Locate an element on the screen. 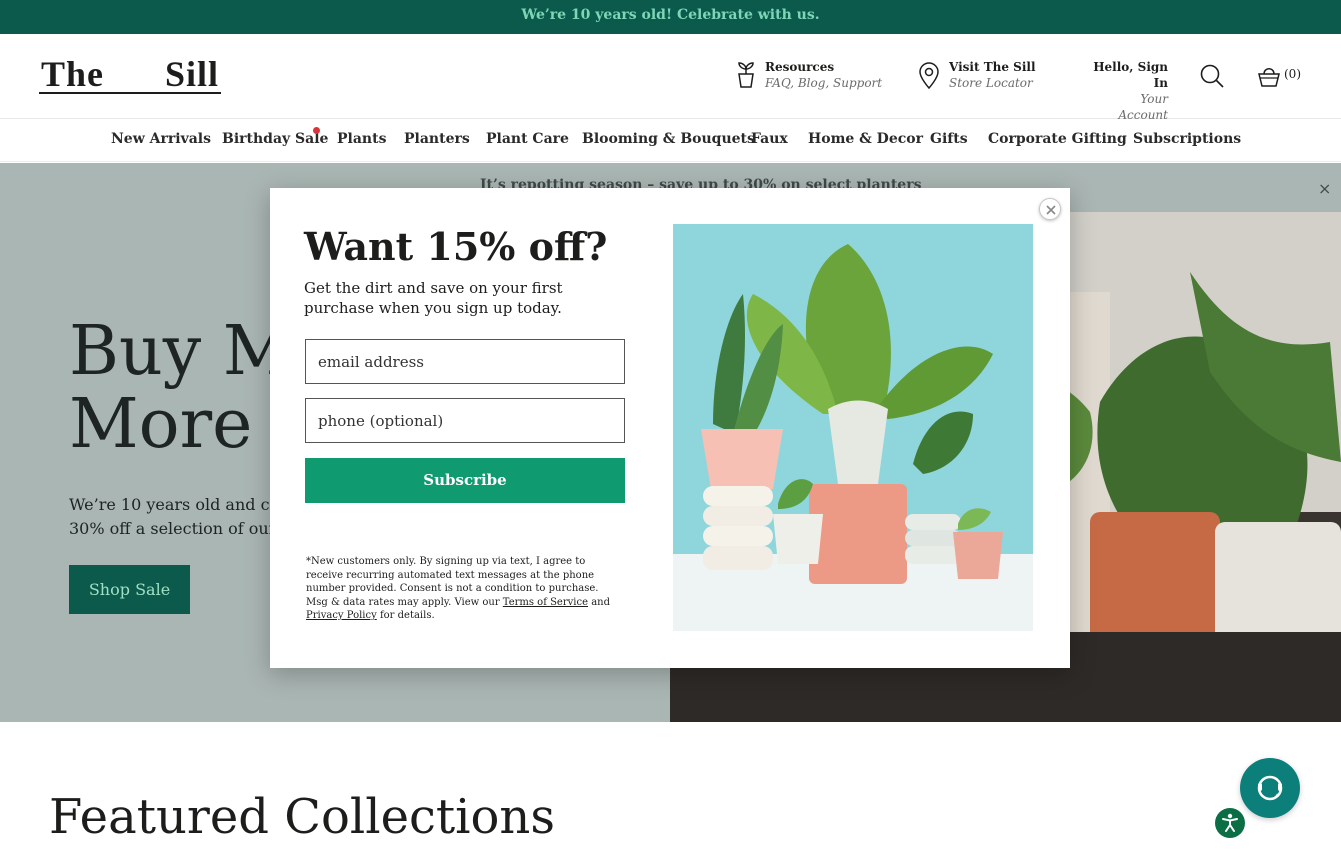 Image resolution: width=1341 pixels, height=857 pixels. resources-title: Resources is located at coordinates (800, 67).